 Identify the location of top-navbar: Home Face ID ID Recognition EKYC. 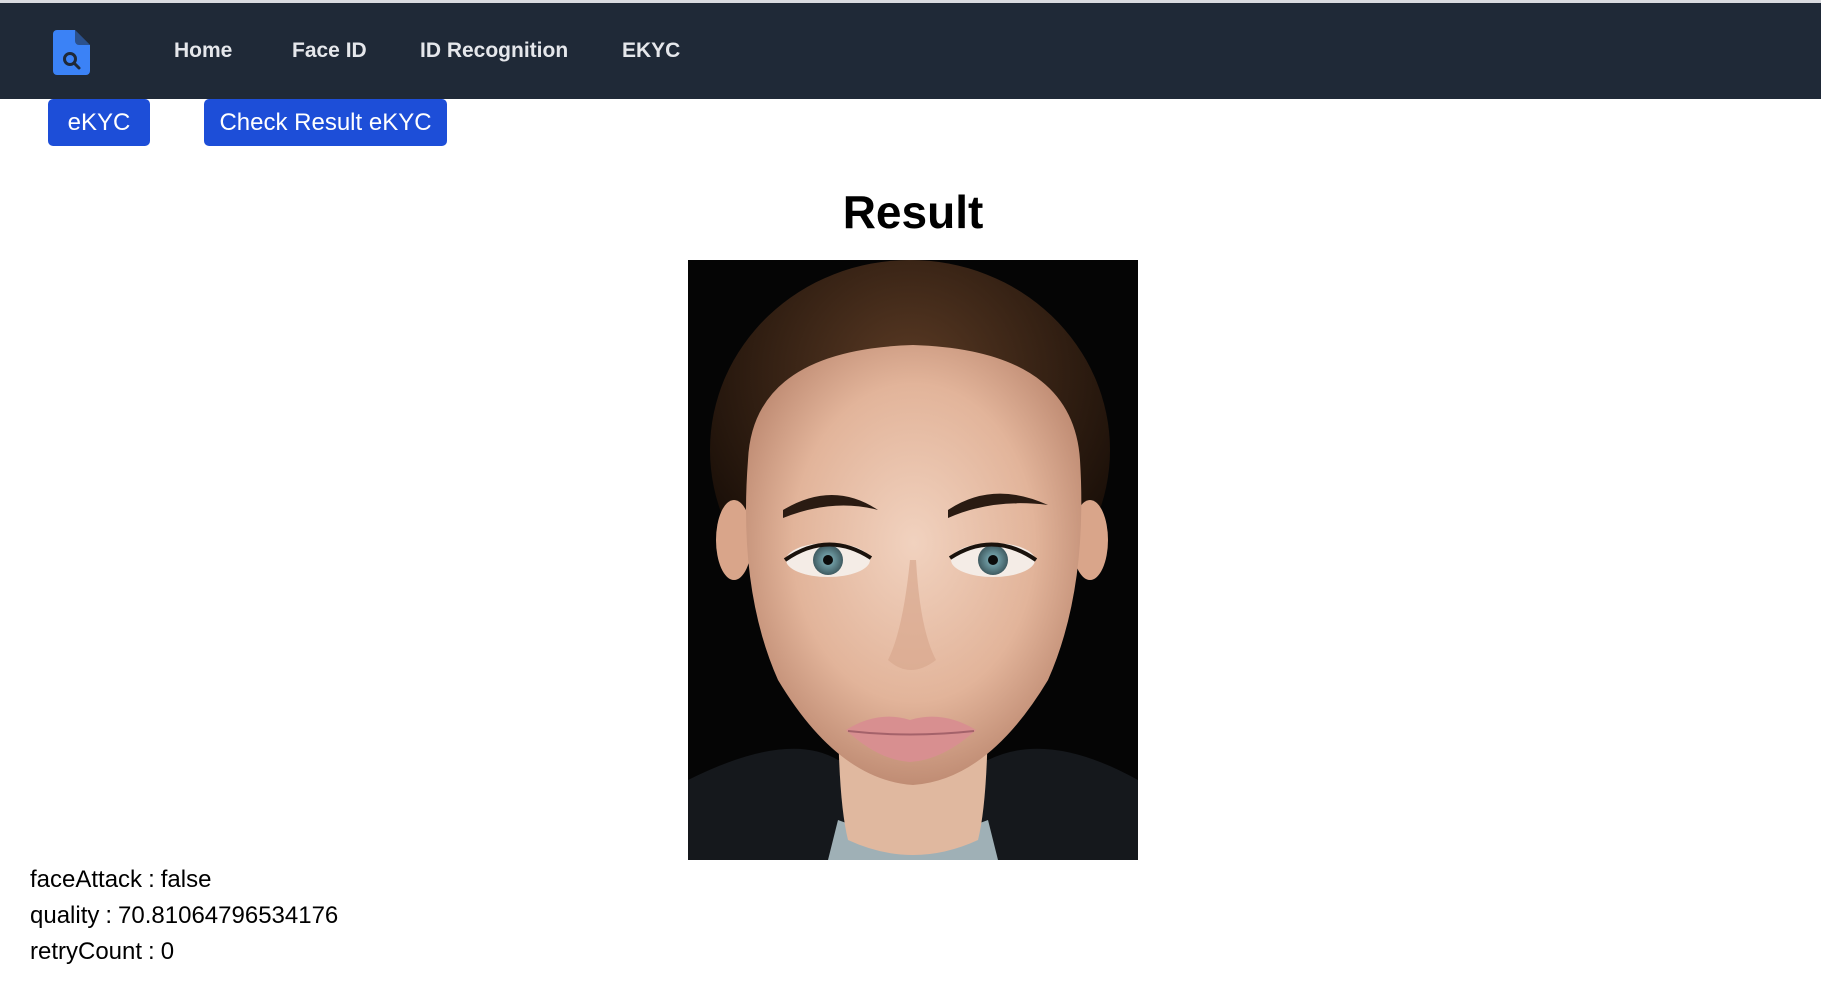
(910, 51).